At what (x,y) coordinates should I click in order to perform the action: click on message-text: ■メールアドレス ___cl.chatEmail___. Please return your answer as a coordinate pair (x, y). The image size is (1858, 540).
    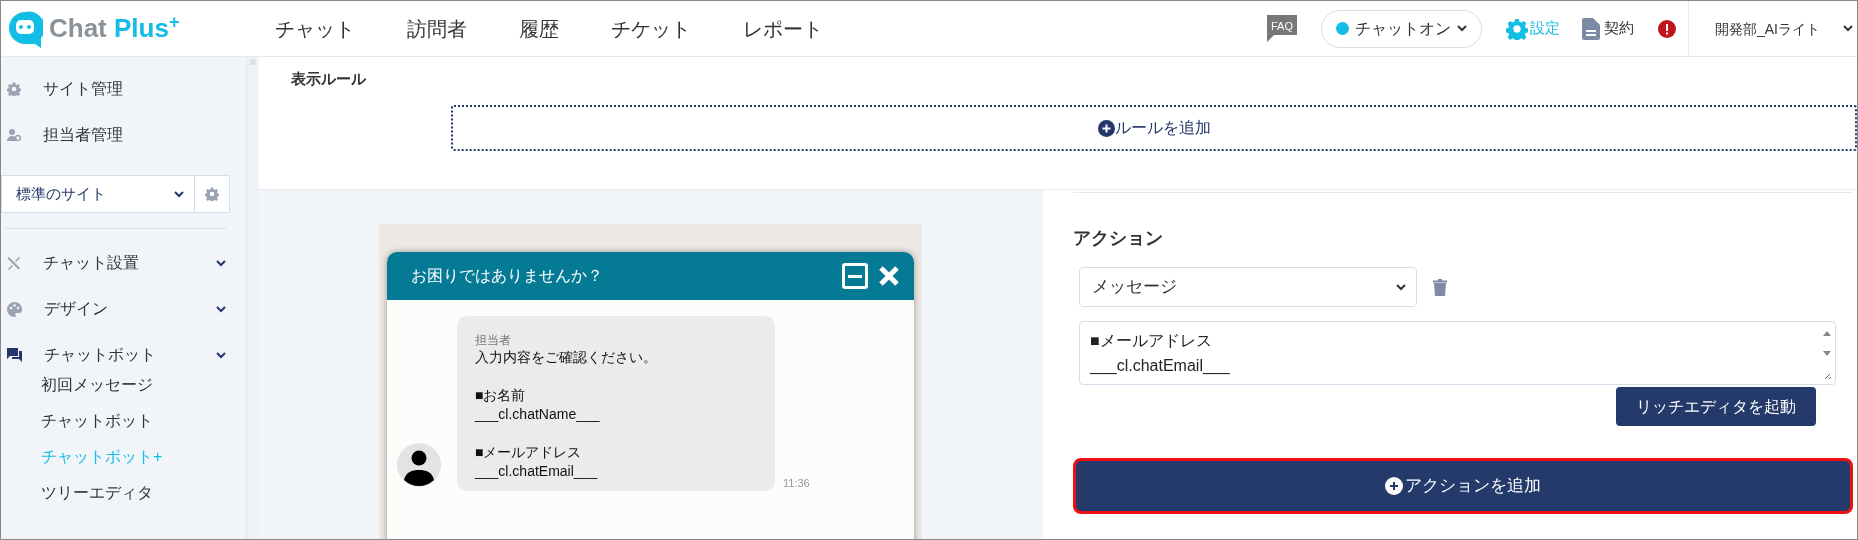
    Looking at the image, I should click on (537, 462).